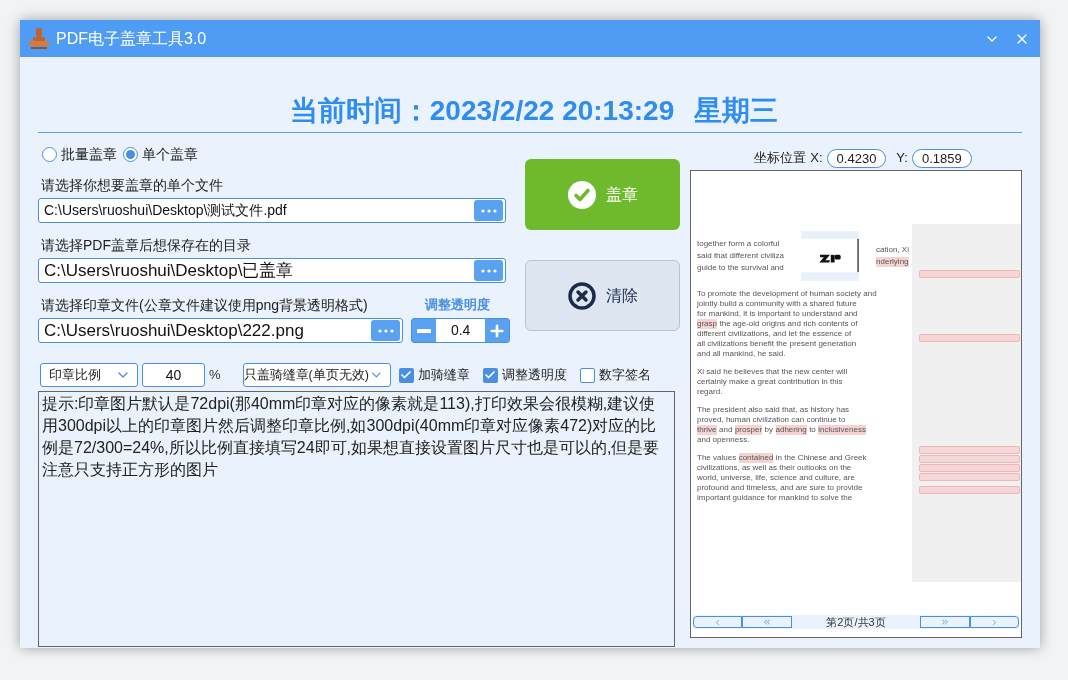  Describe the element at coordinates (892, 262) in the screenshot. I see `highlighted-word: nderlying` at that location.